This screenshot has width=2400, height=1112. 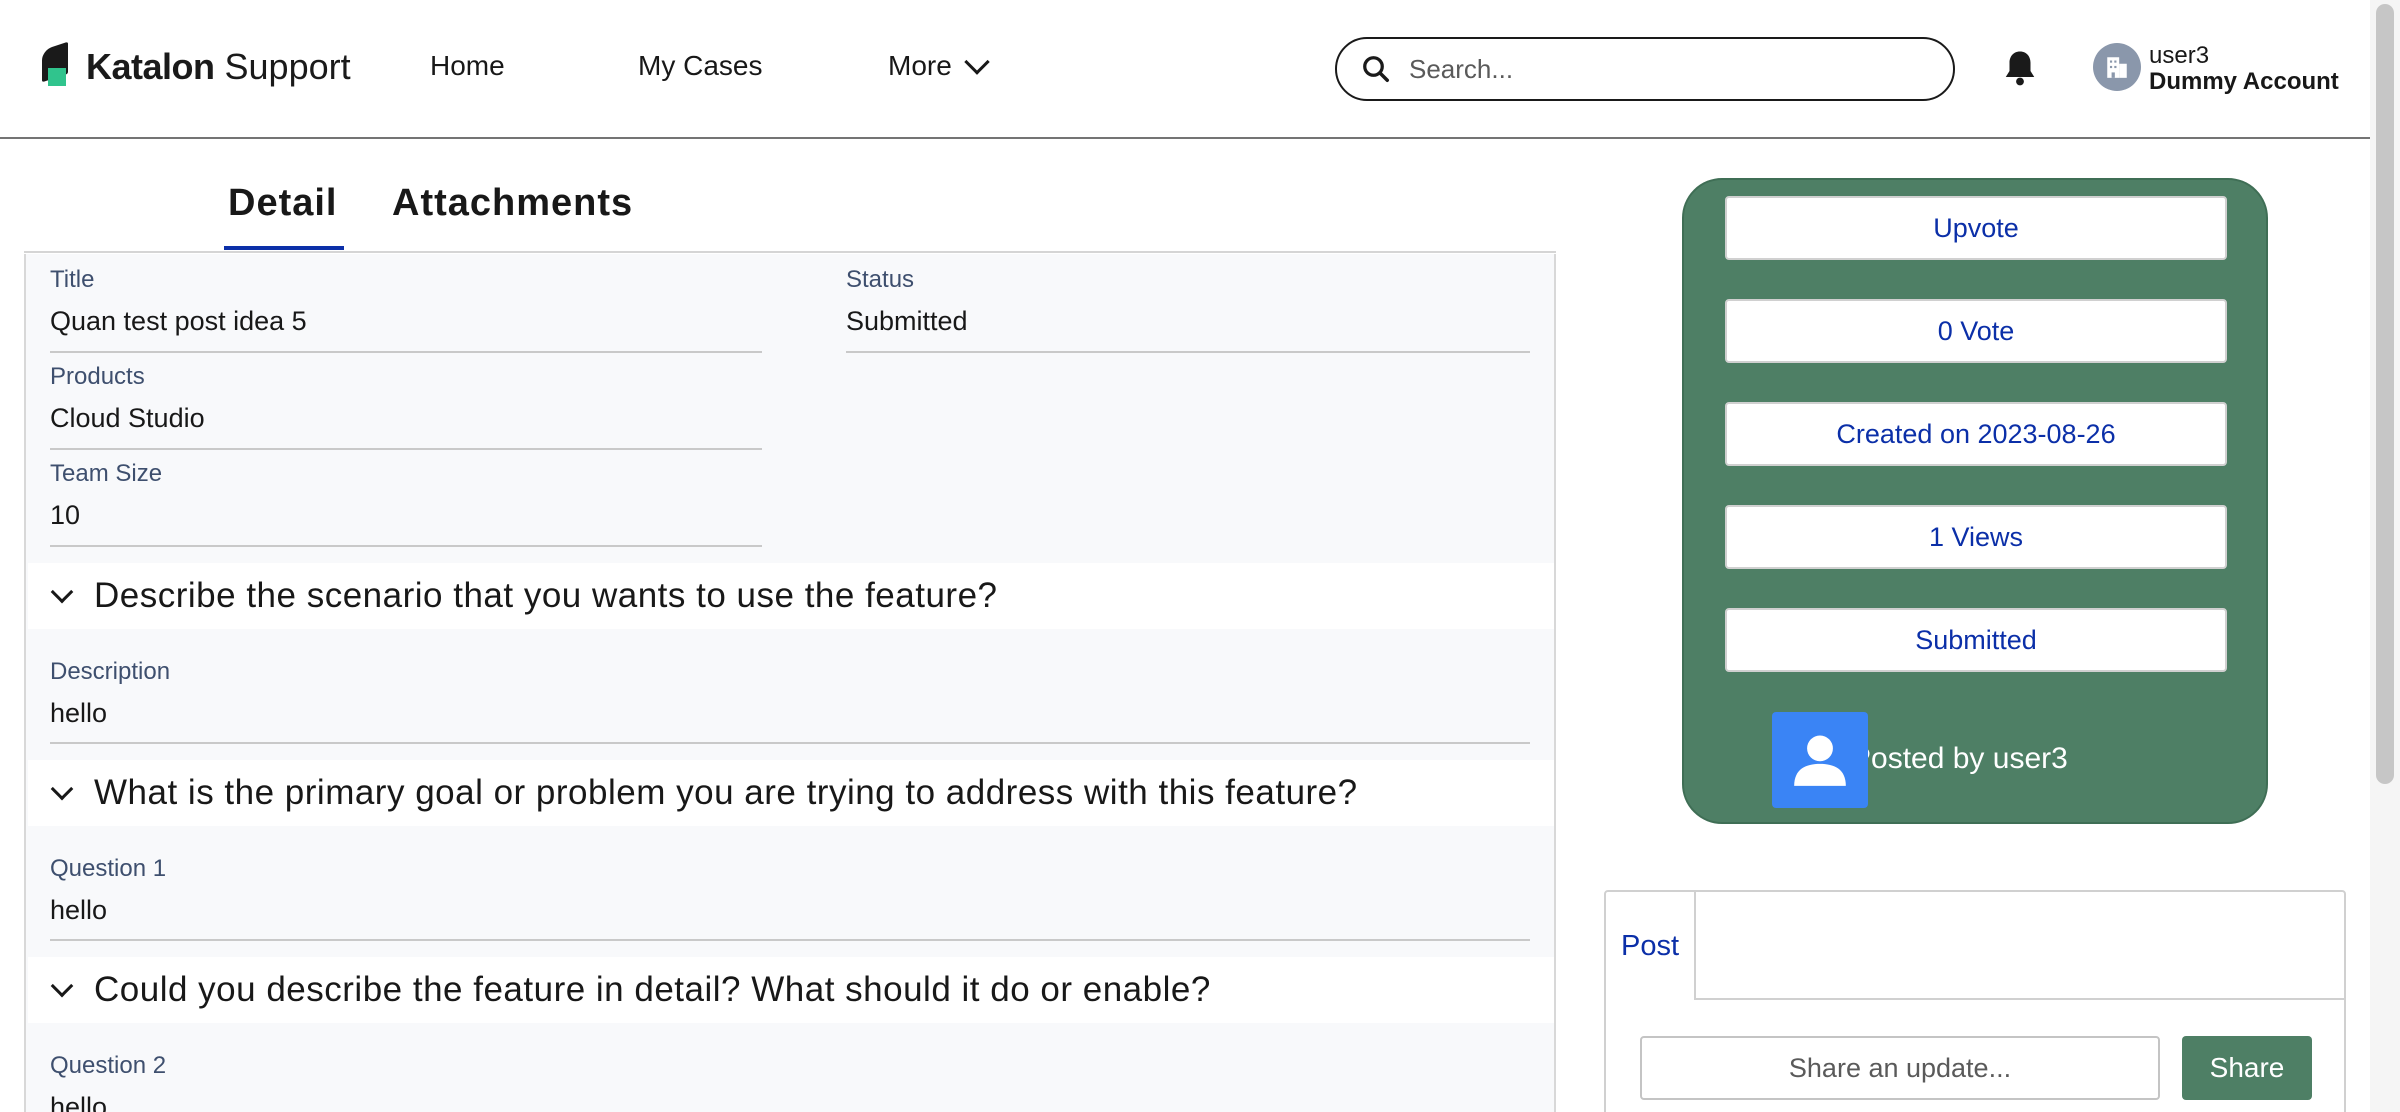 What do you see at coordinates (512, 203) in the screenshot?
I see `tab-attachments: Attachments` at bounding box center [512, 203].